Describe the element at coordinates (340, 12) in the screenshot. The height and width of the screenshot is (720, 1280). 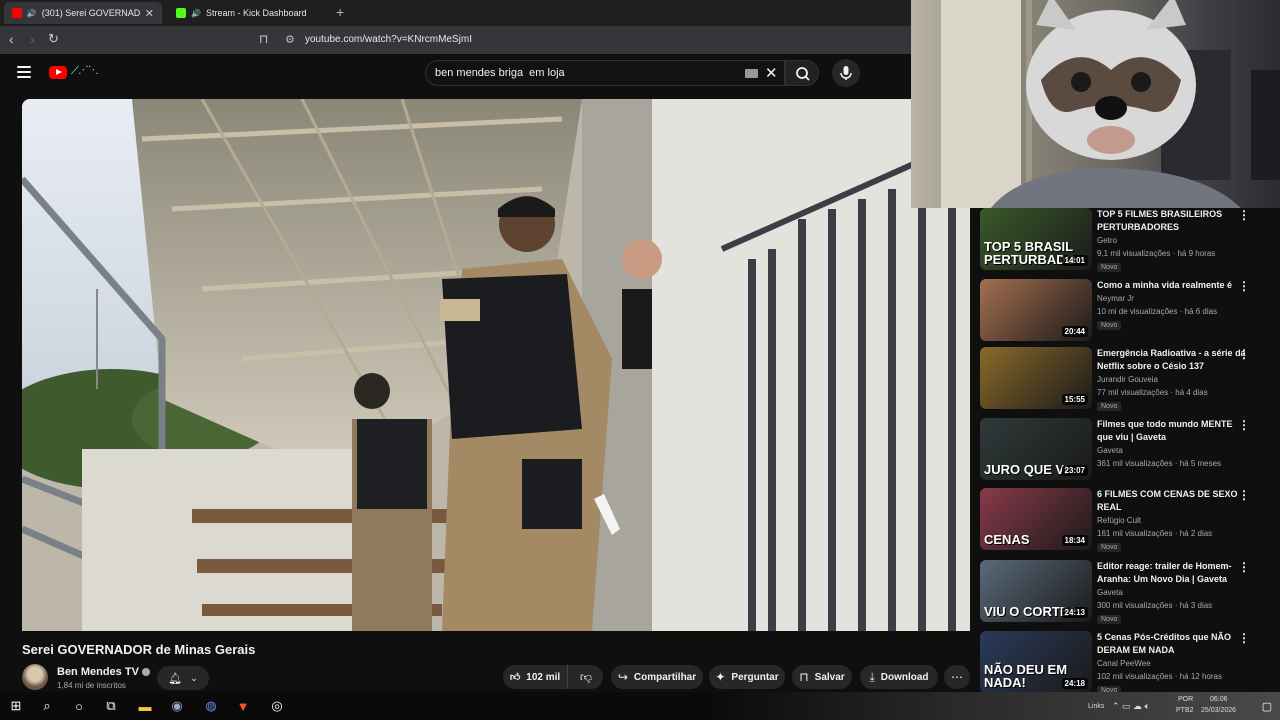
I see `new-tab-button: +` at that location.